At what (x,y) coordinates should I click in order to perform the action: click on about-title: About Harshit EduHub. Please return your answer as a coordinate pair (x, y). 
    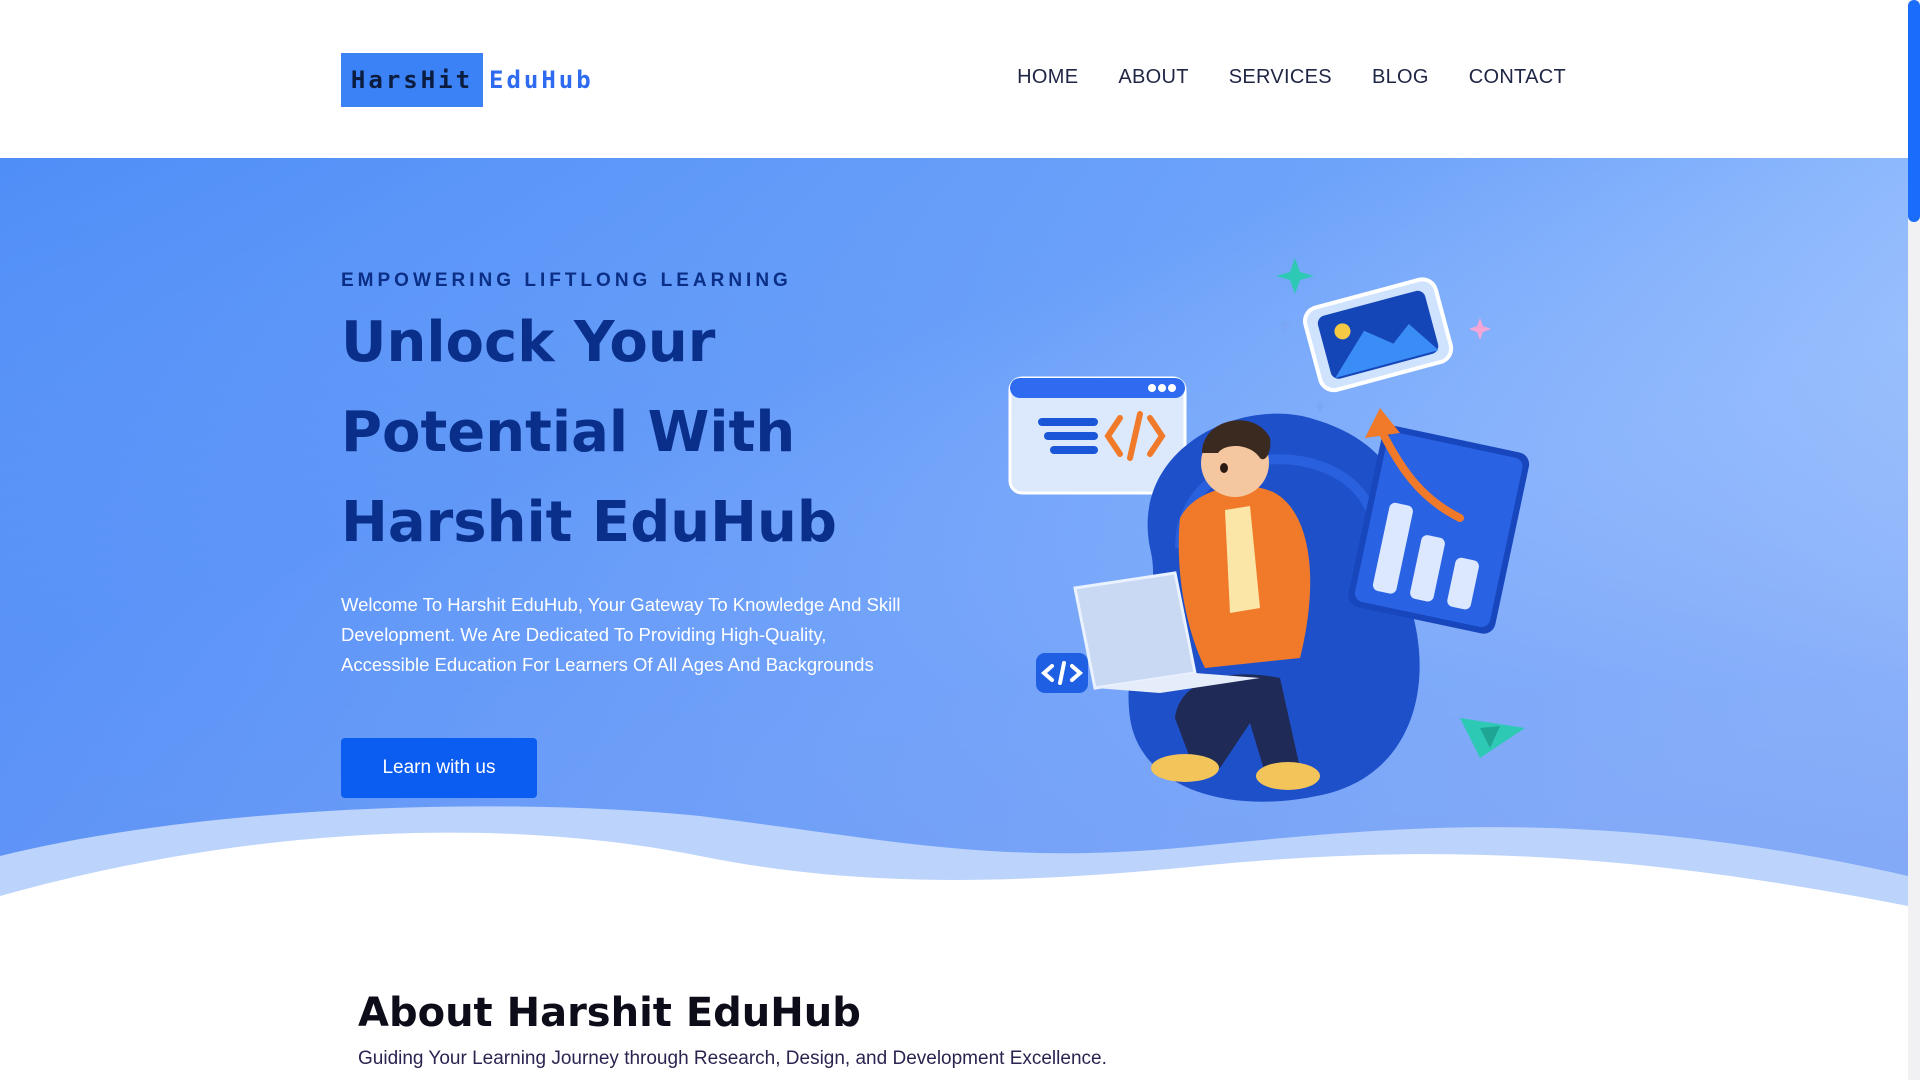
    Looking at the image, I should click on (609, 1013).